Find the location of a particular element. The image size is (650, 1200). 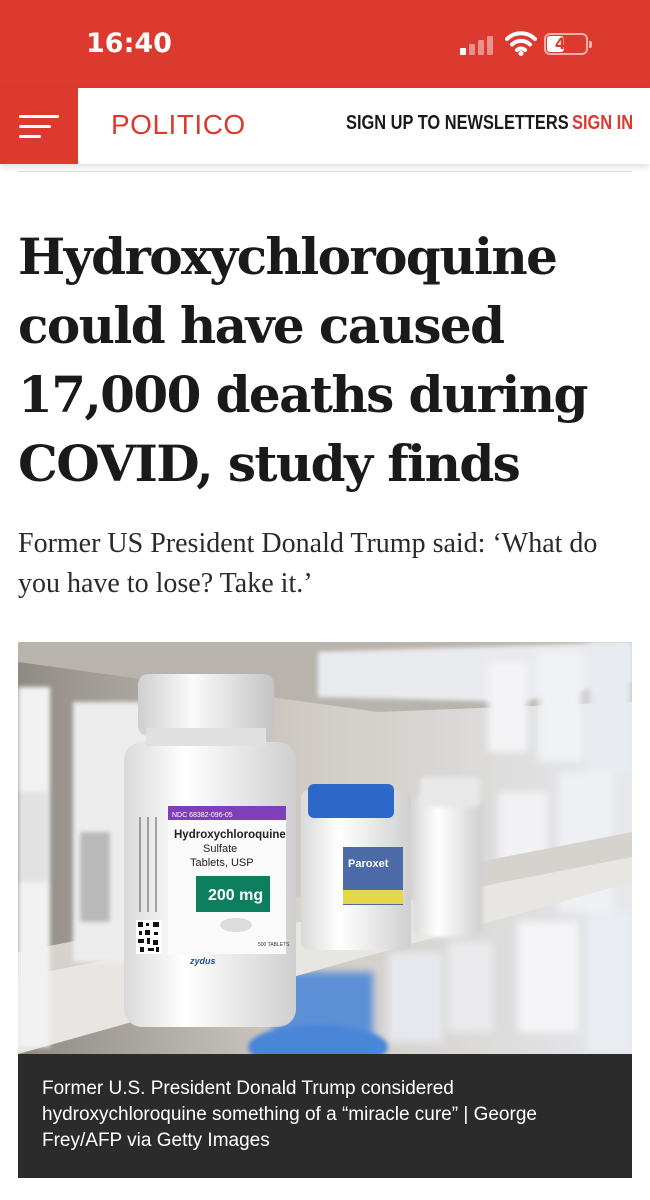

bottle-drug-name-text: Hydroxychloroquine is located at coordinates (230, 835).